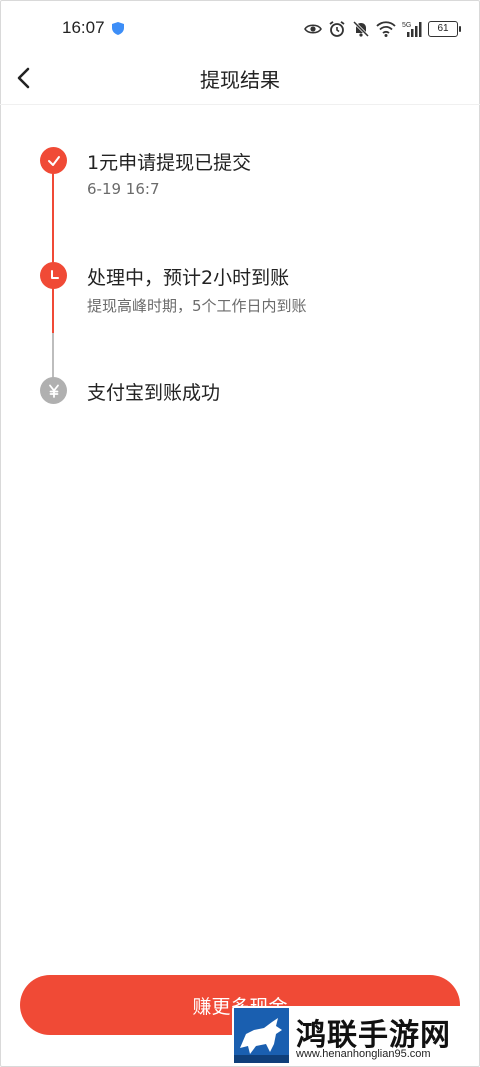 This screenshot has width=480, height=1067. Describe the element at coordinates (53, 248) in the screenshot. I see `timeline-line-completed` at that location.